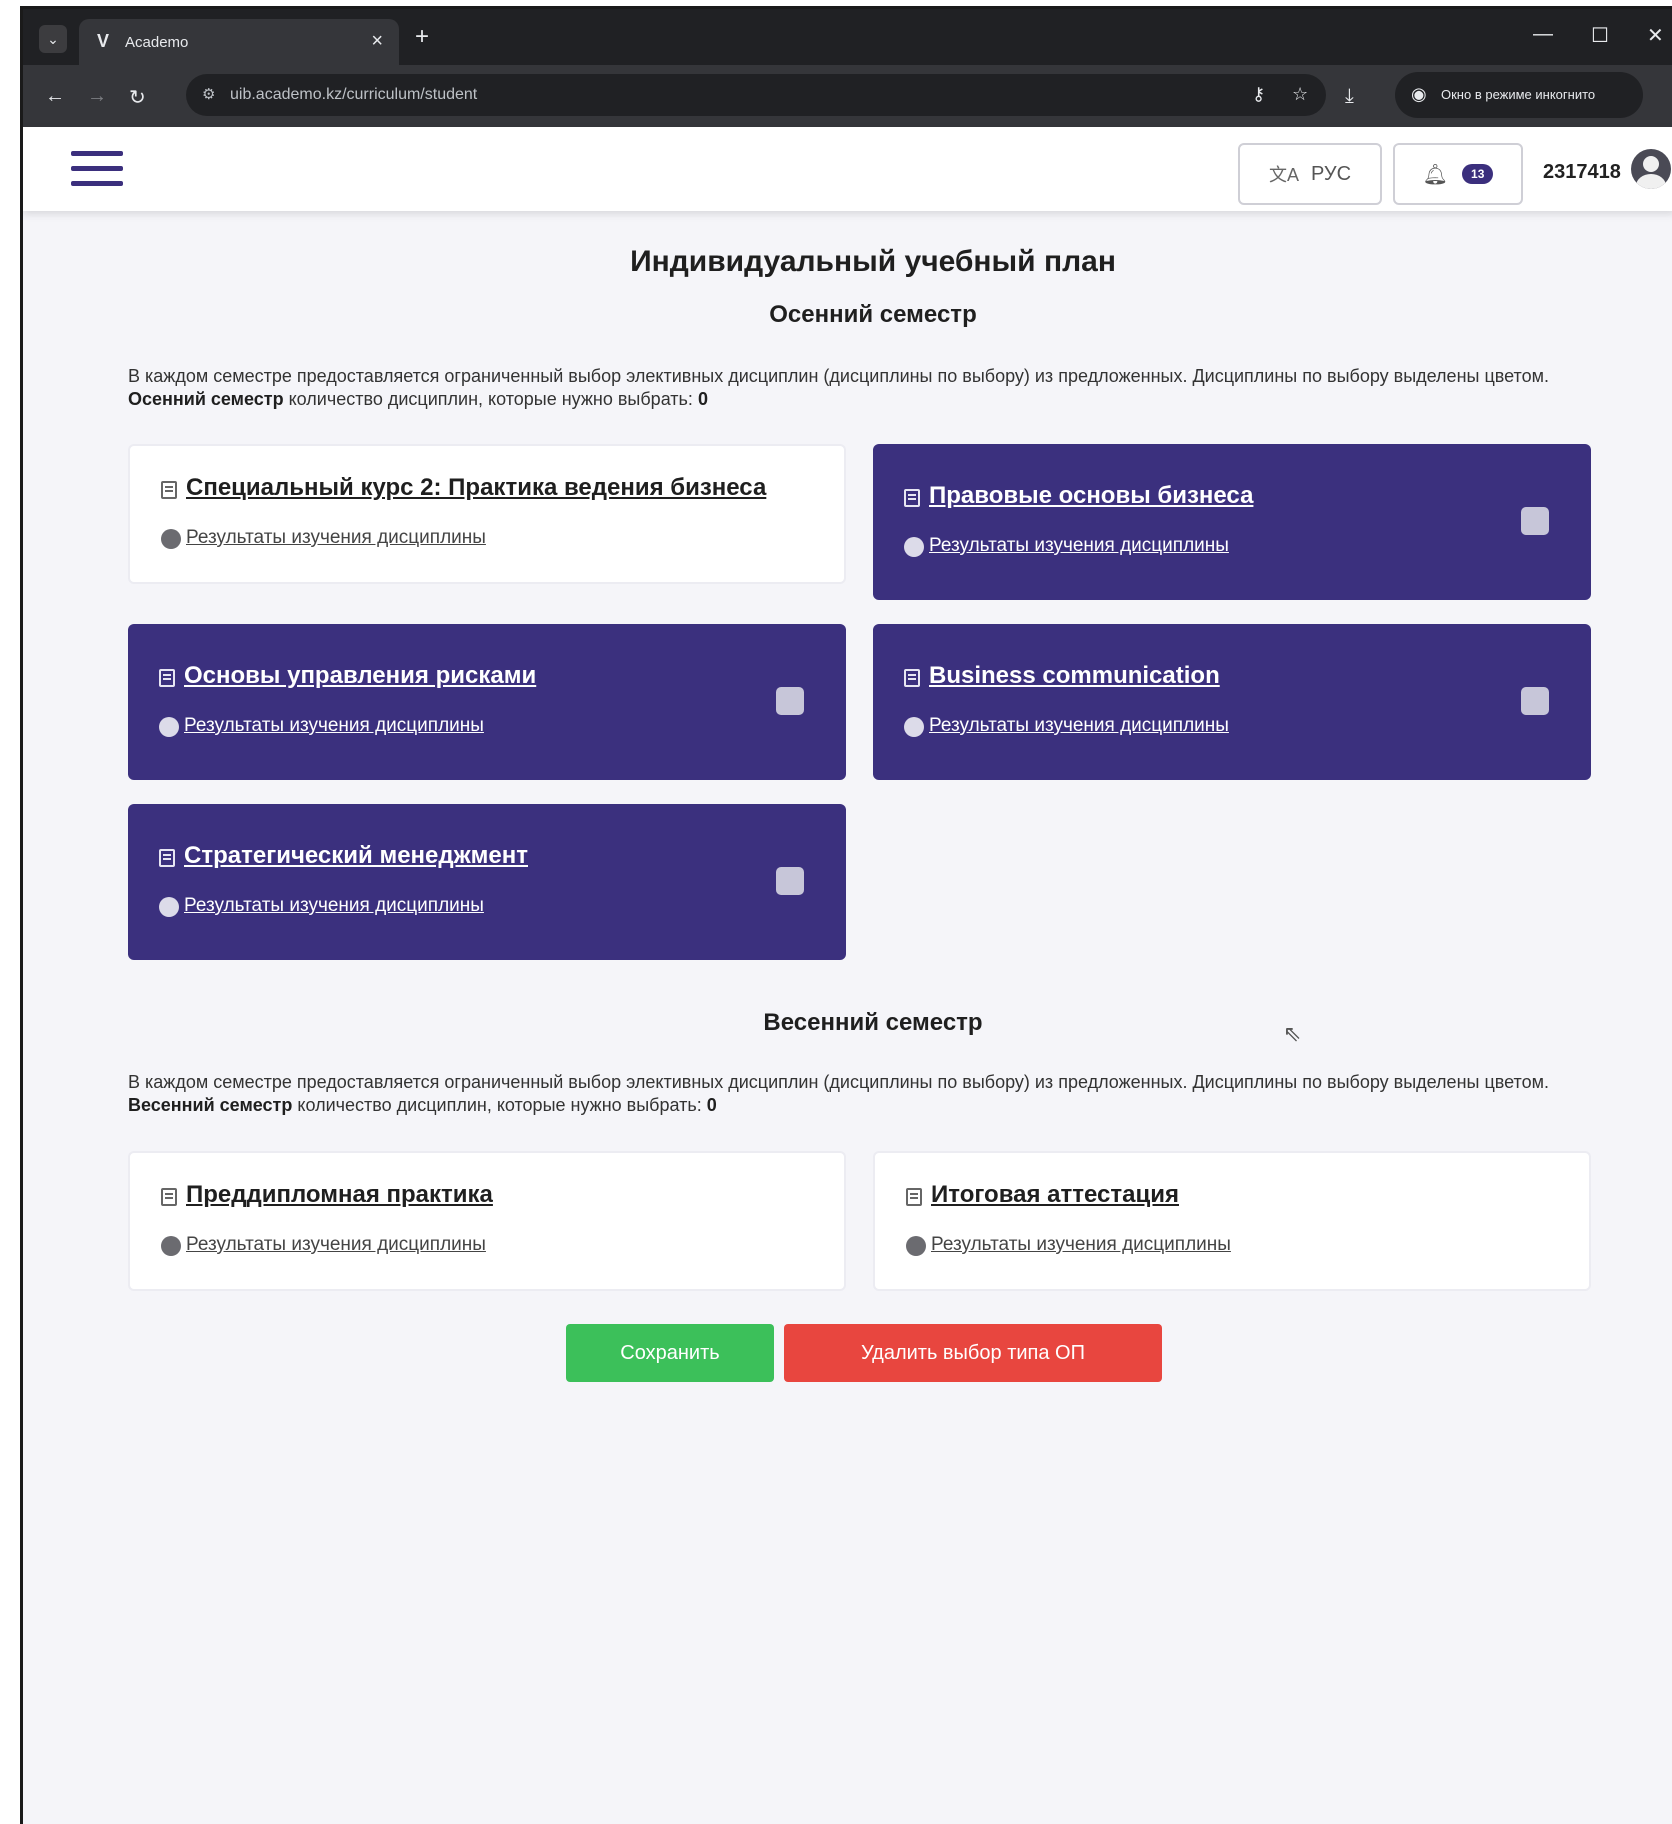 The height and width of the screenshot is (1824, 1672). Describe the element at coordinates (1458, 174) in the screenshot. I see `notifications-button: 🔔︎ 13` at that location.